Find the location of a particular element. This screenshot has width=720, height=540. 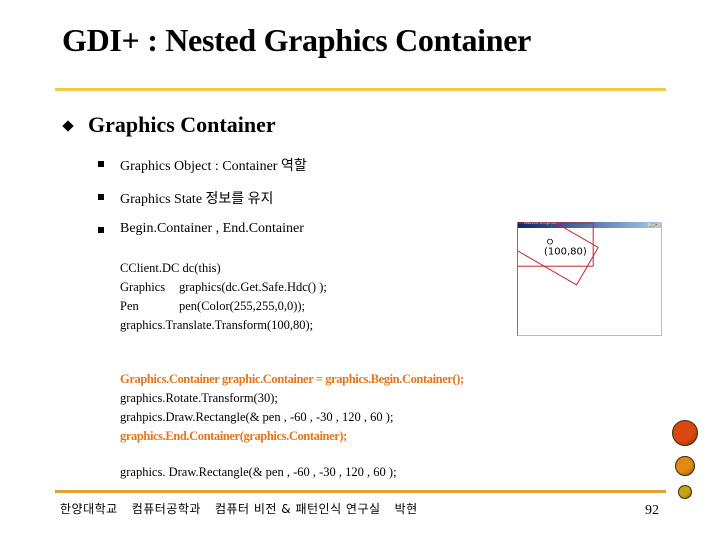

decorative-circle-small-icon is located at coordinates (685, 492).